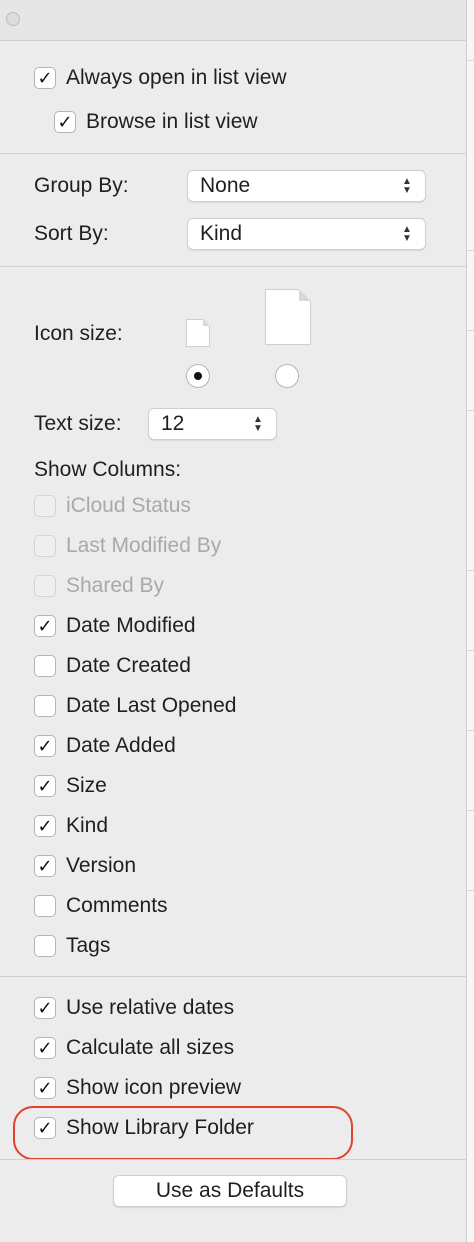  Describe the element at coordinates (221, 233) in the screenshot. I see `sort-by-value: Kind` at that location.